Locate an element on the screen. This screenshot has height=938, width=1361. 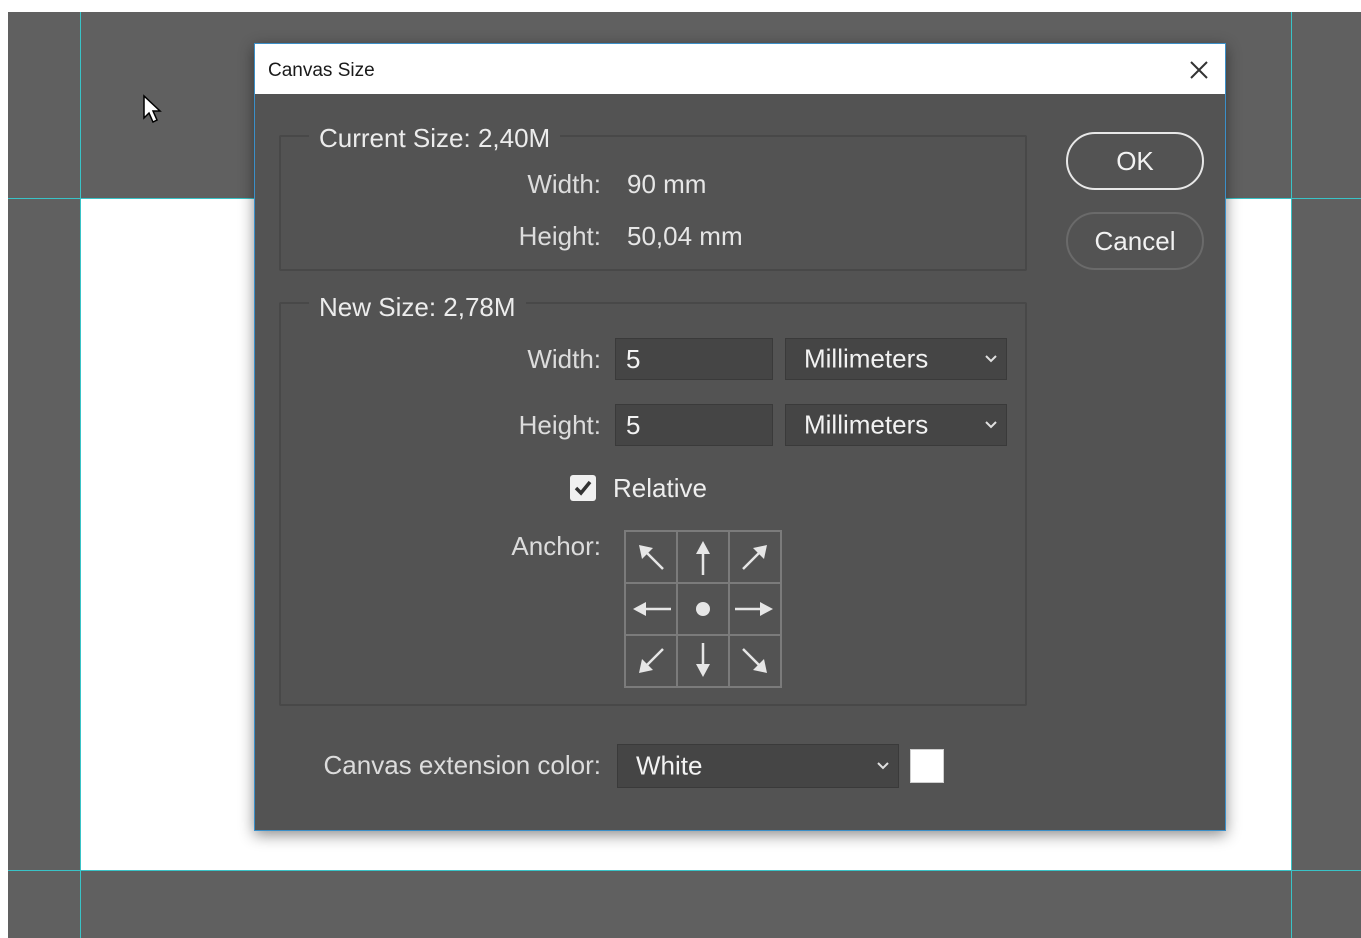
anchor-left is located at coordinates (651, 609).